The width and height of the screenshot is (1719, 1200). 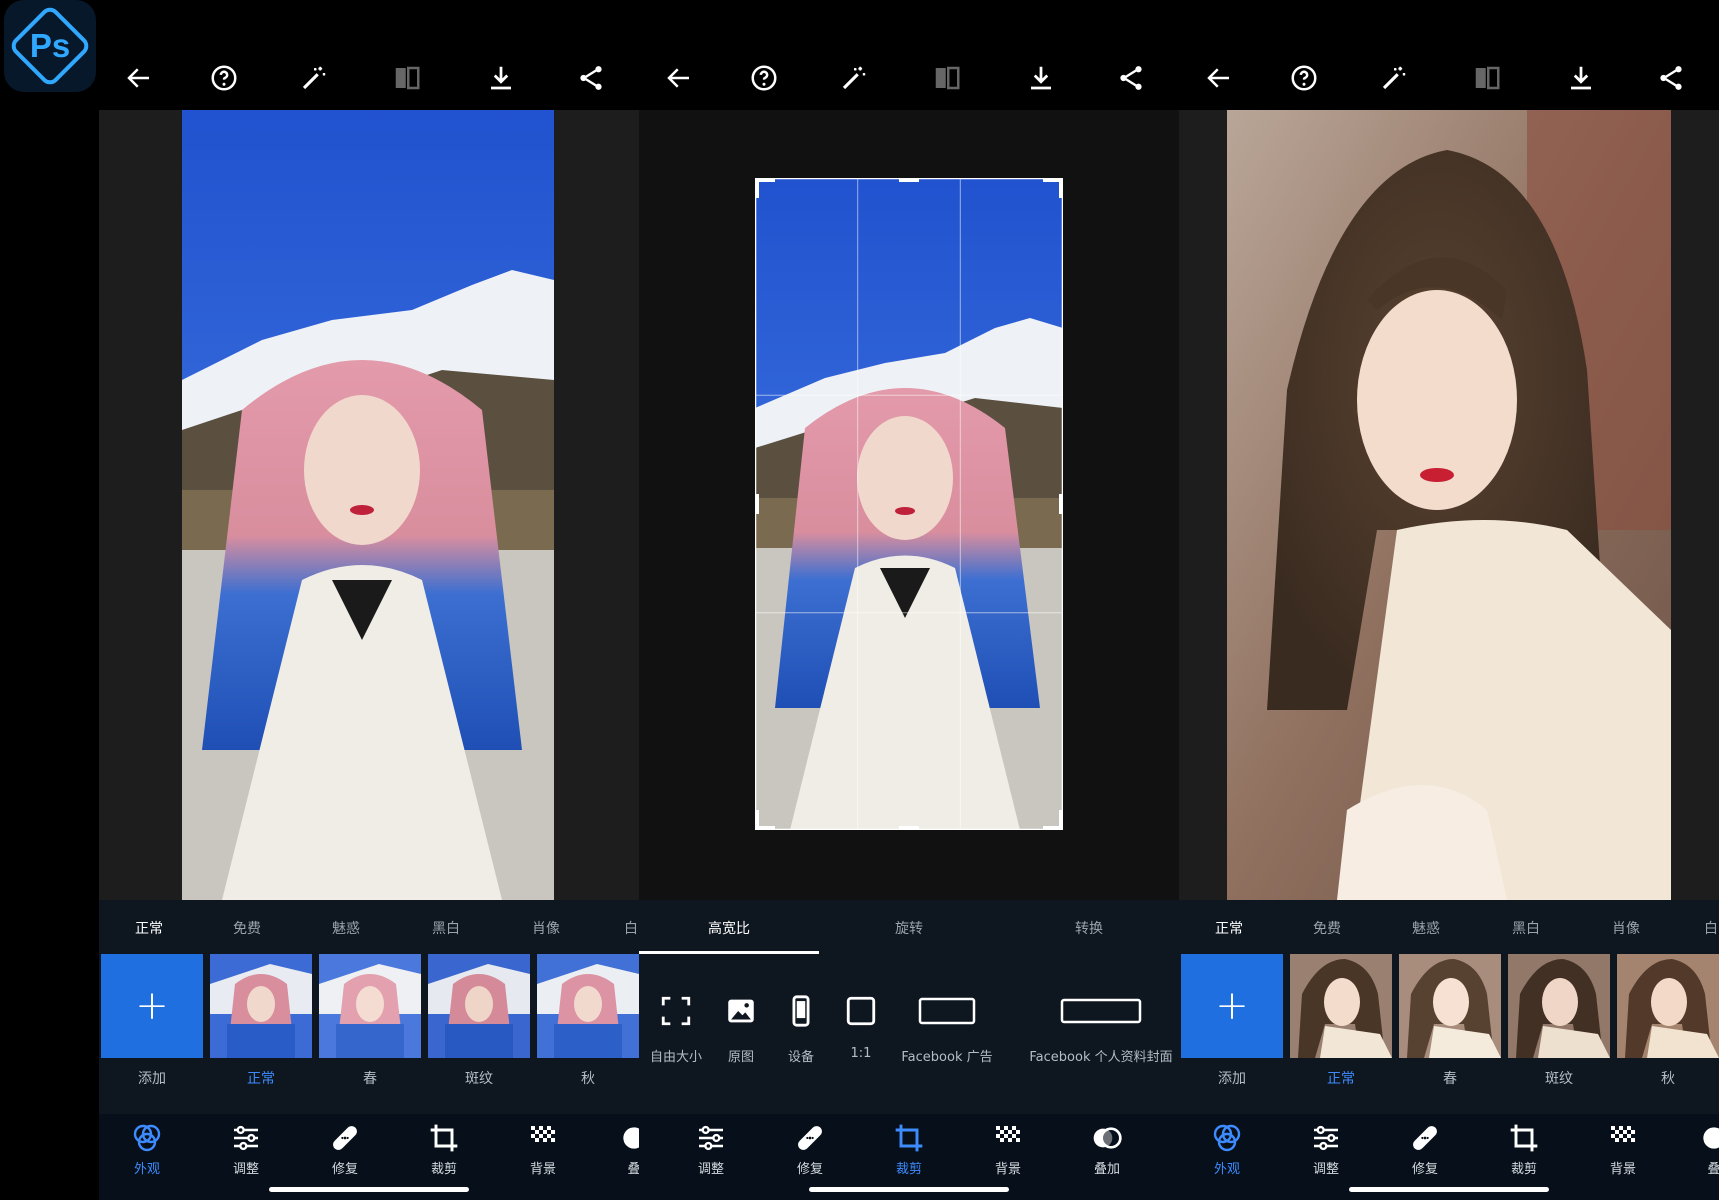 I want to click on crop-option-label: Facebook 个人资料封面, so click(x=1101, y=1057).